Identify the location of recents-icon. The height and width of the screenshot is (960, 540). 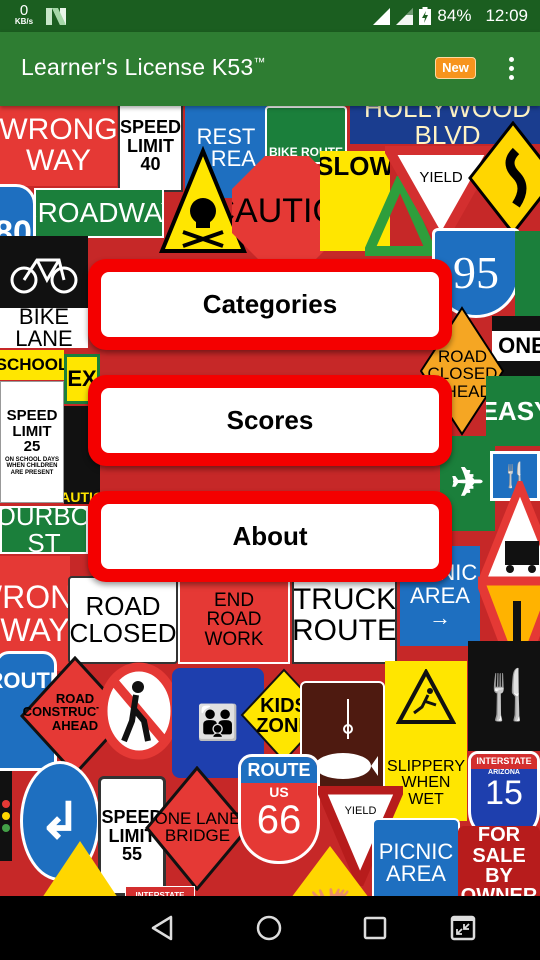
(375, 928).